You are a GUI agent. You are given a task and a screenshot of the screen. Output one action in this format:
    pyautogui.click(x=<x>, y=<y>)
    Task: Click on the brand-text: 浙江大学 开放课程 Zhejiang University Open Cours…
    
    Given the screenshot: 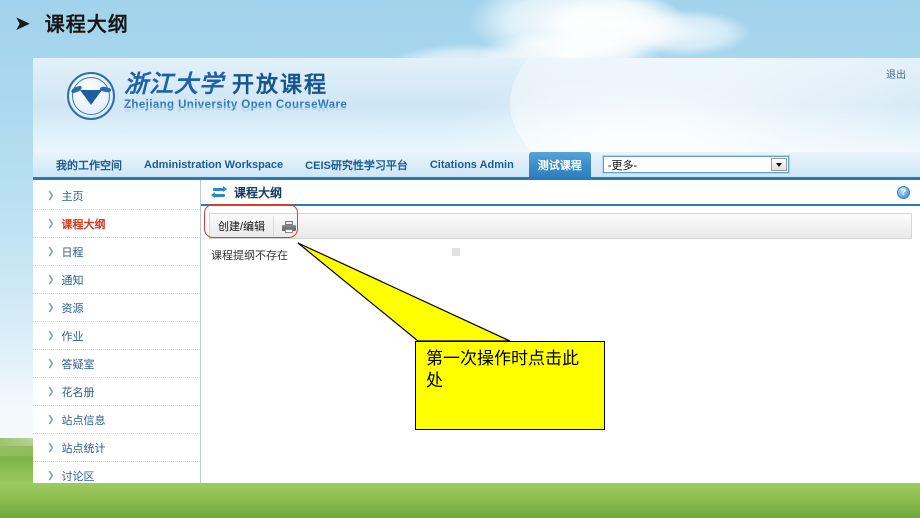 What is the action you would take?
    pyautogui.click(x=235, y=96)
    